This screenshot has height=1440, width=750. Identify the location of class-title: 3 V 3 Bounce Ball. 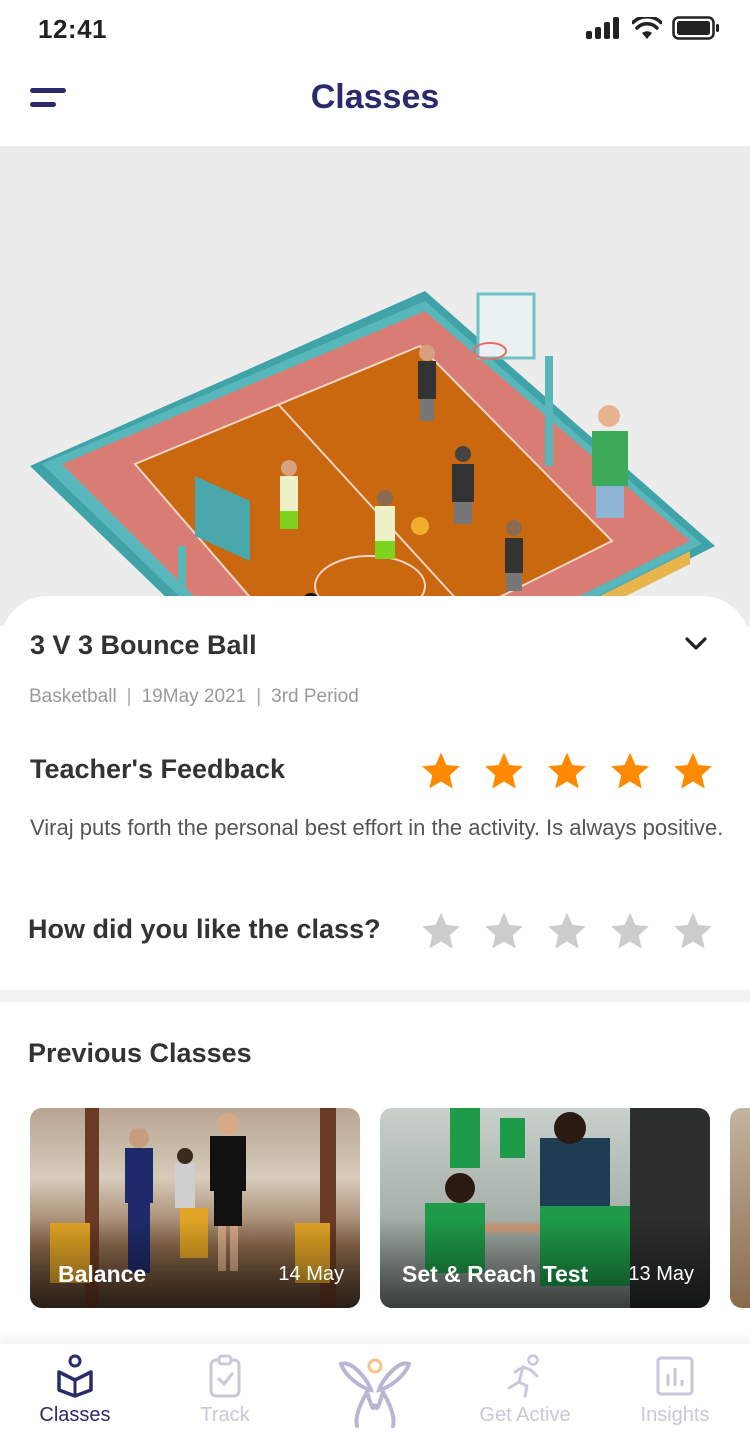
(143, 645).